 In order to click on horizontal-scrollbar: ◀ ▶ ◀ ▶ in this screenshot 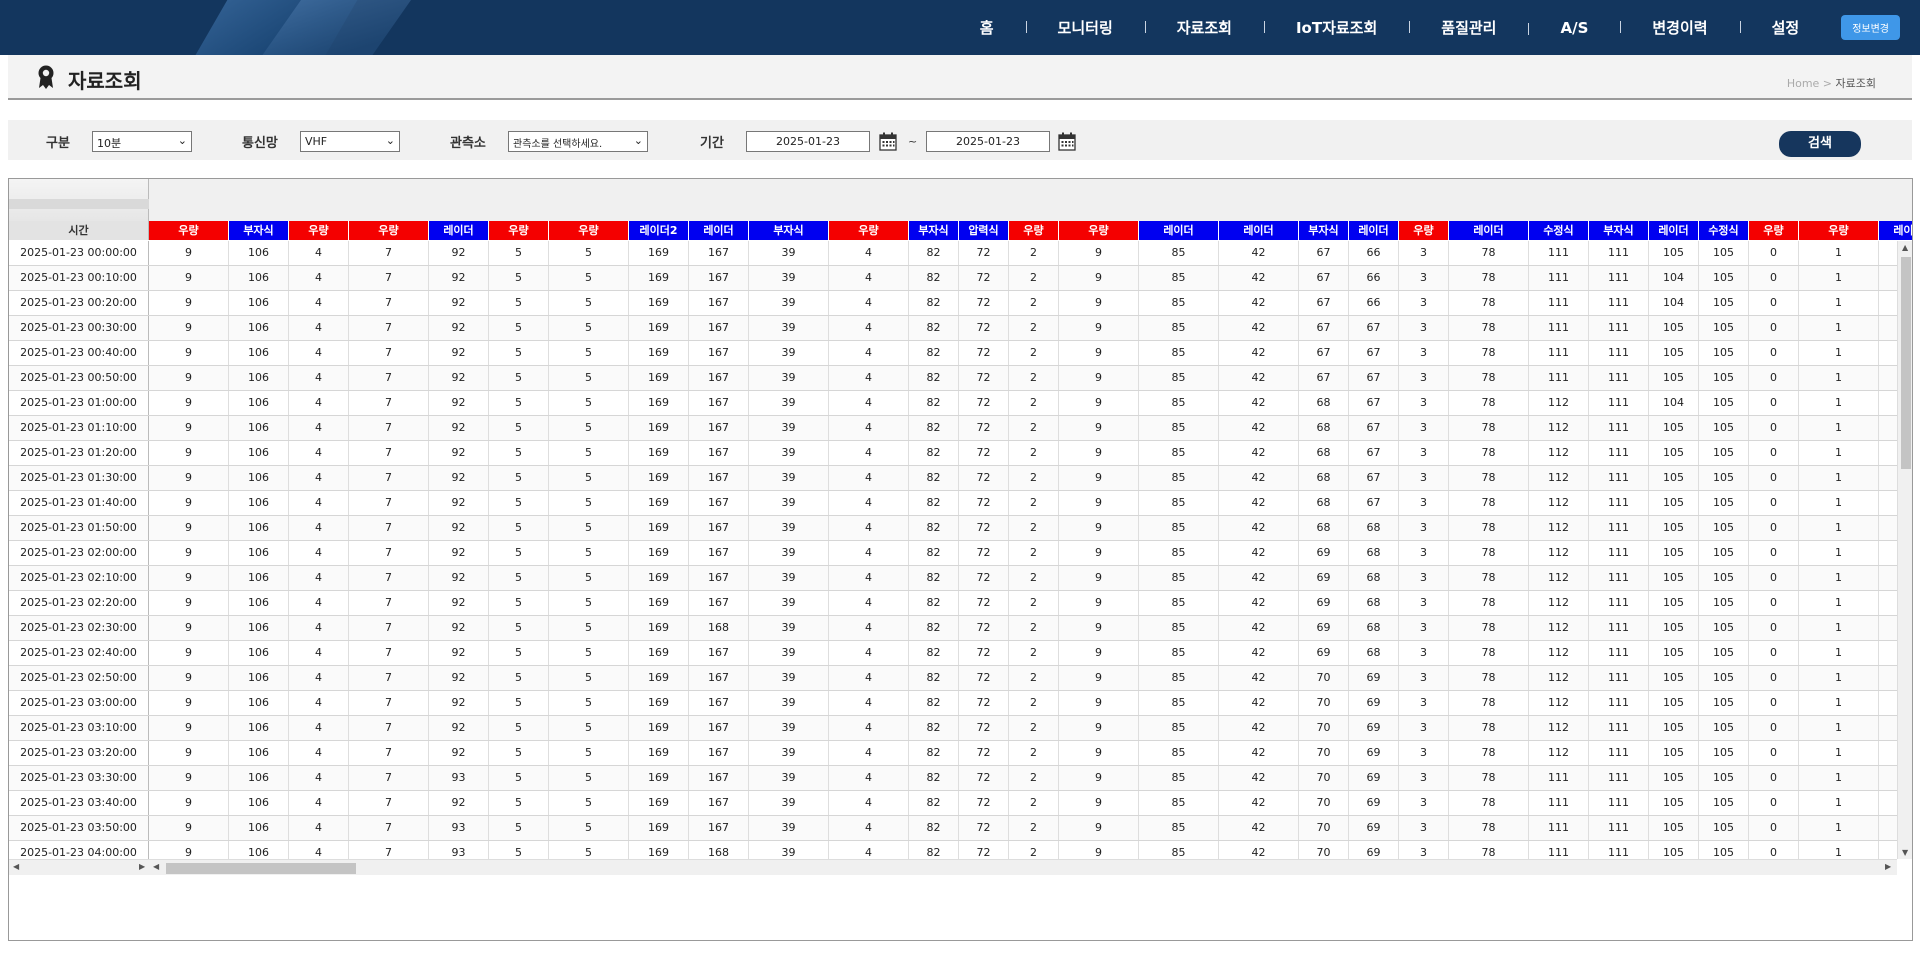, I will do `click(953, 867)`.